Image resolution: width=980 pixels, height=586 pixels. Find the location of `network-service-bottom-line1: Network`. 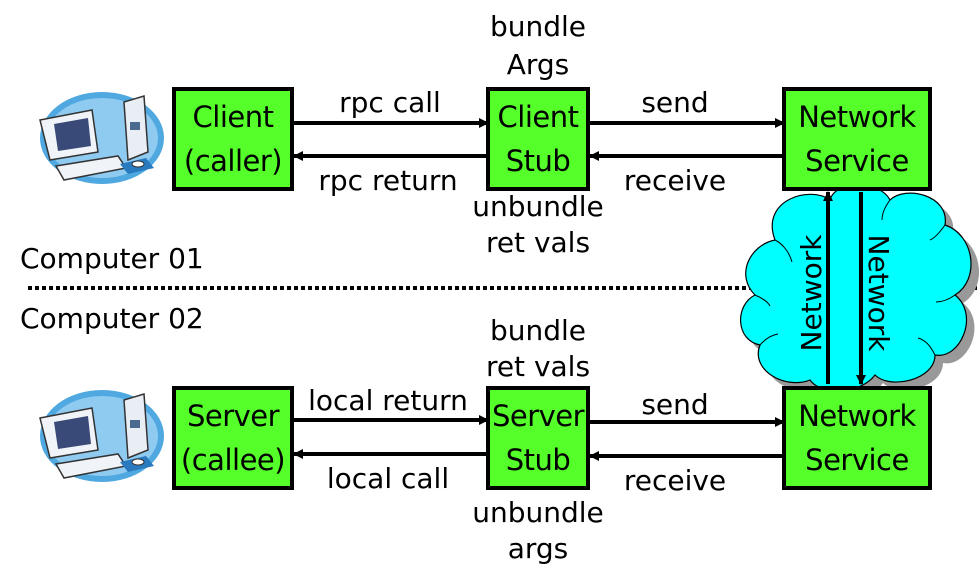

network-service-bottom-line1: Network is located at coordinates (857, 416).